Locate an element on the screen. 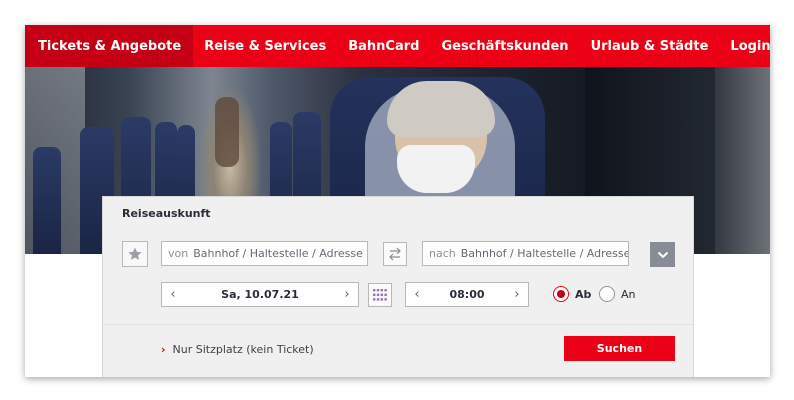 Image resolution: width=794 pixels, height=400 pixels. seat-only-link-label: Nur Sitzplatz (kein Ticket) is located at coordinates (243, 349).